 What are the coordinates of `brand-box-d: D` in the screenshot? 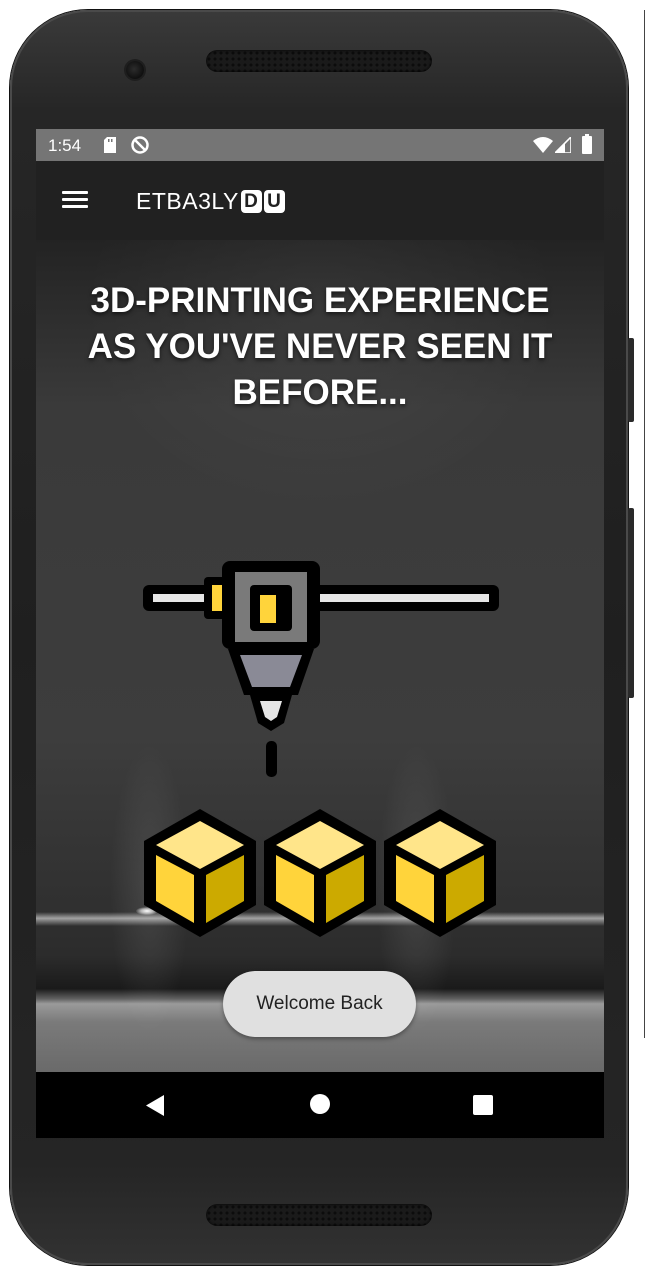 It's located at (251, 201).